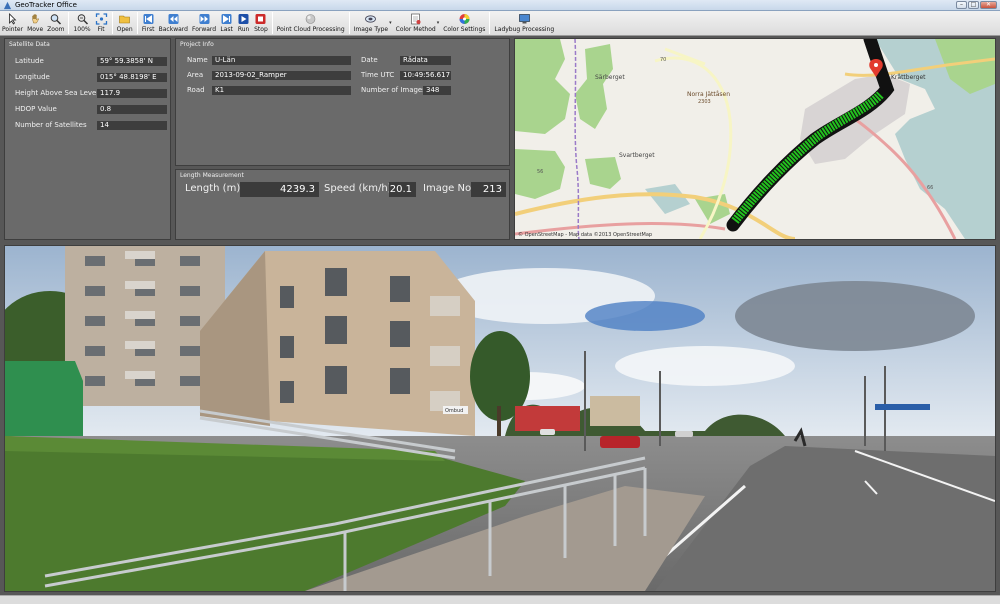 This screenshot has width=1000, height=604. I want to click on forward-button: Forward, so click(204, 23).